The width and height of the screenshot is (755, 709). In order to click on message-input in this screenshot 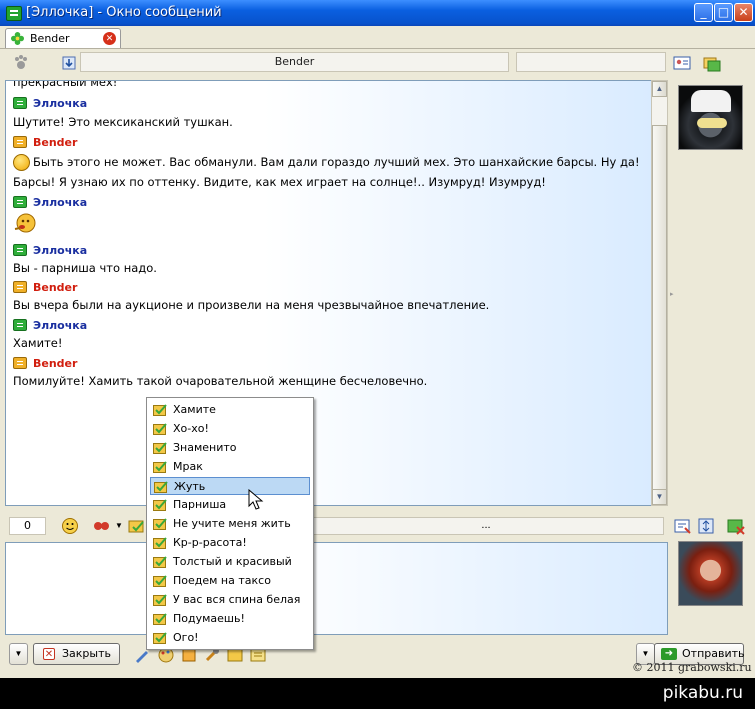, I will do `click(336, 588)`.